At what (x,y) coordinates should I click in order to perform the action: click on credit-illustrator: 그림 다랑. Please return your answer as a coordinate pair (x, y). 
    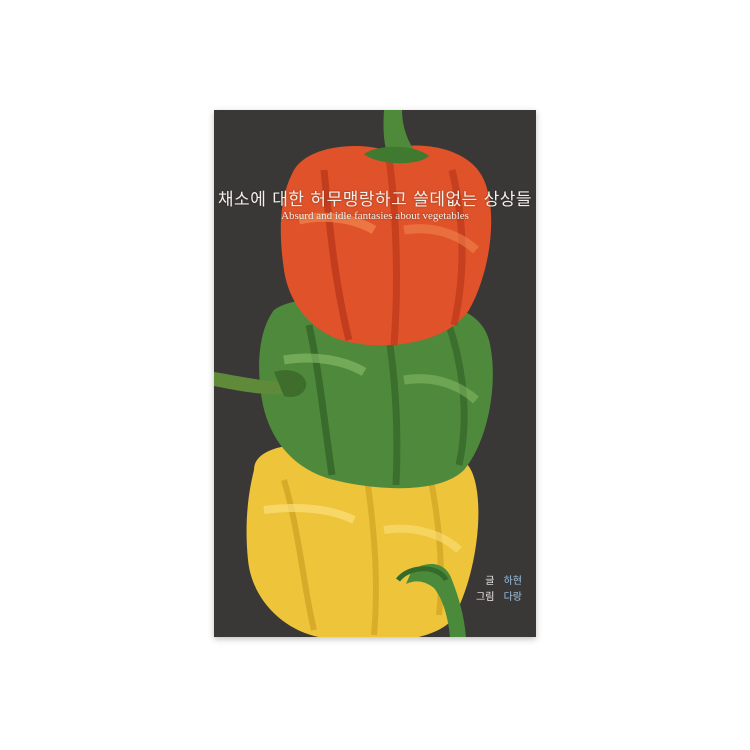
    Looking at the image, I should click on (496, 598).